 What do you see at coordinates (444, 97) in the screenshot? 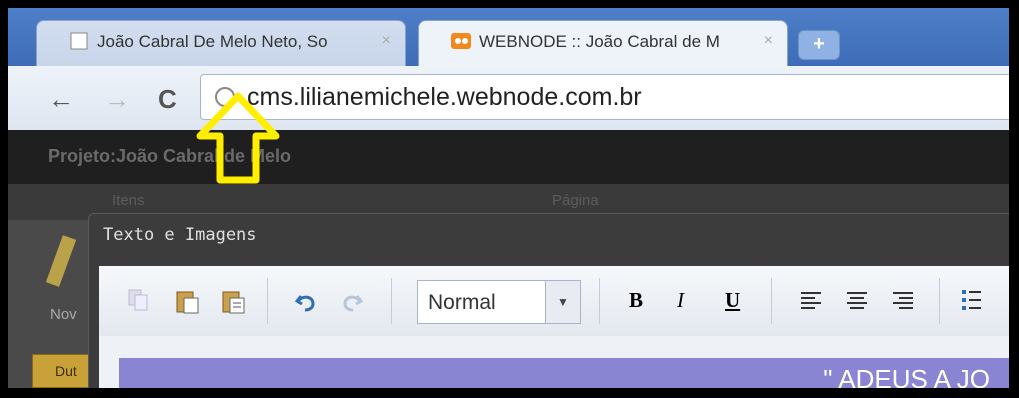
I see `address-url: cms.lilianemichele.webnode.com.br` at bounding box center [444, 97].